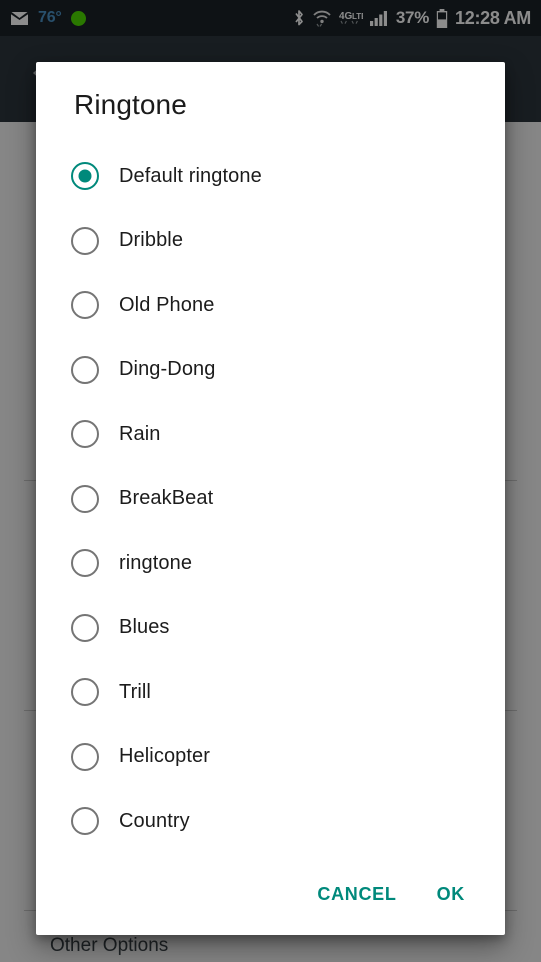 Image resolution: width=541 pixels, height=962 pixels. What do you see at coordinates (270, 894) in the screenshot?
I see `dialog-action-bar: CANCEL OK` at bounding box center [270, 894].